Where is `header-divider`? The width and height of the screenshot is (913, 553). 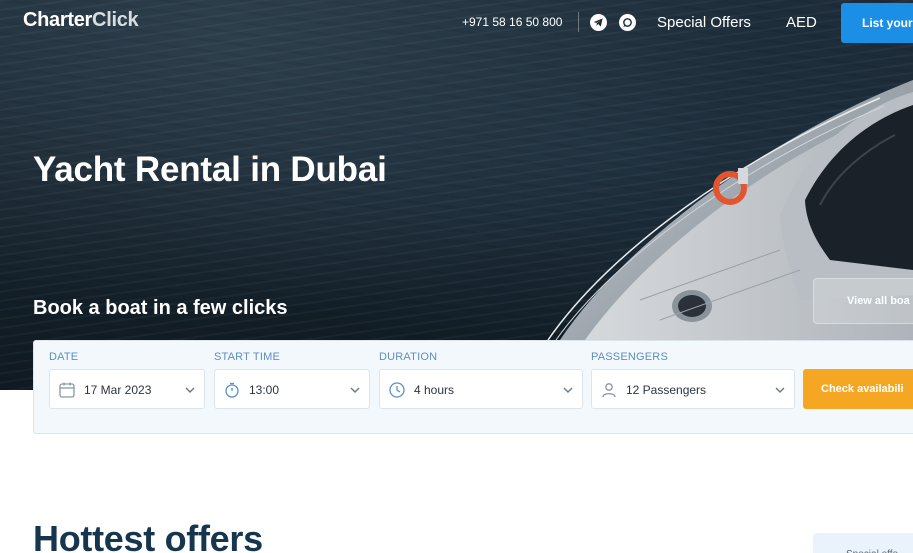 header-divider is located at coordinates (578, 22).